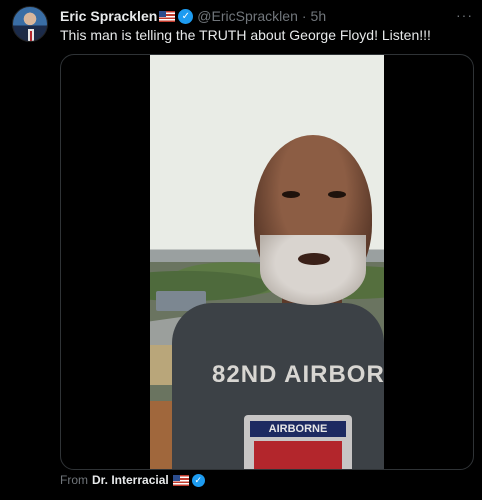 This screenshot has width=482, height=500. I want to click on patch-red-area, so click(298, 455).